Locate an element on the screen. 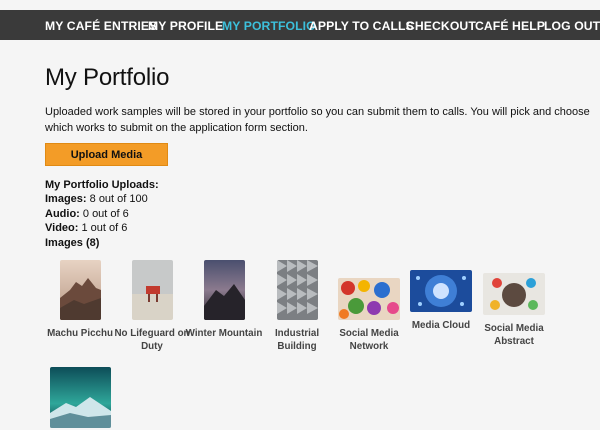  machu-picchu-thumbnail is located at coordinates (80, 290).